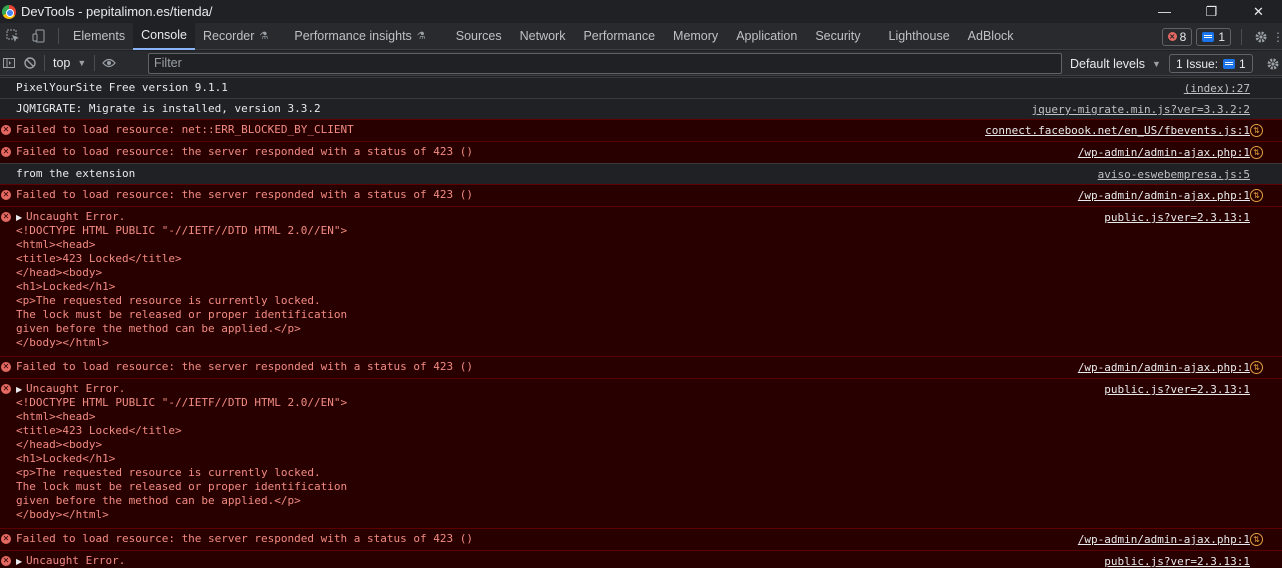 The height and width of the screenshot is (568, 1282). I want to click on tab-label: Memory, so click(696, 36).